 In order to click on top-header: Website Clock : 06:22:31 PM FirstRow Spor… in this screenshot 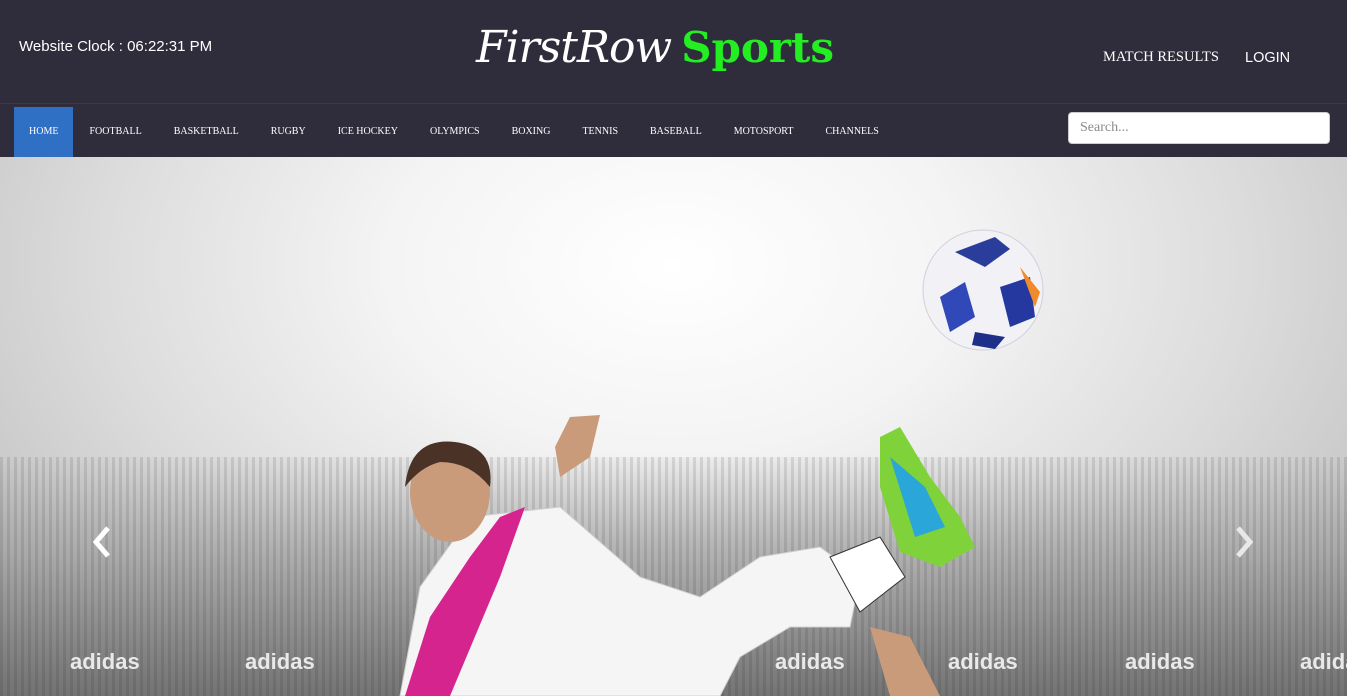, I will do `click(673, 51)`.